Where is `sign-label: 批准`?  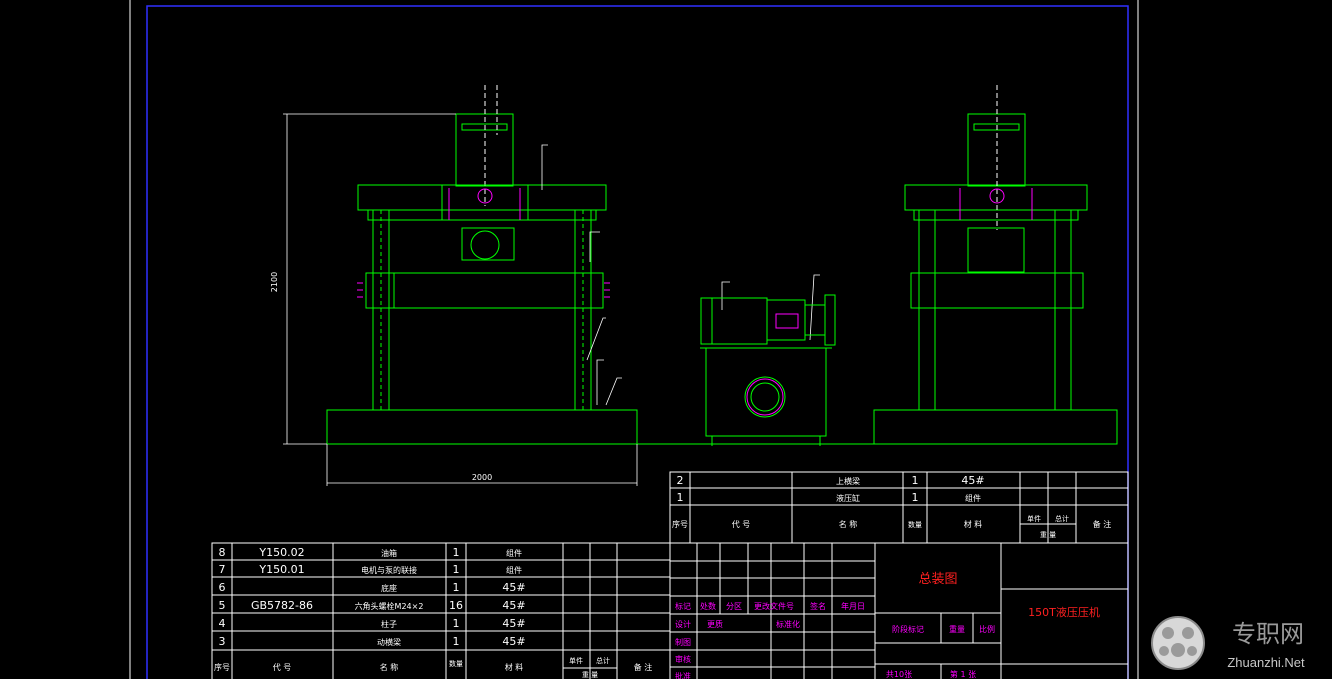 sign-label: 批准 is located at coordinates (683, 675).